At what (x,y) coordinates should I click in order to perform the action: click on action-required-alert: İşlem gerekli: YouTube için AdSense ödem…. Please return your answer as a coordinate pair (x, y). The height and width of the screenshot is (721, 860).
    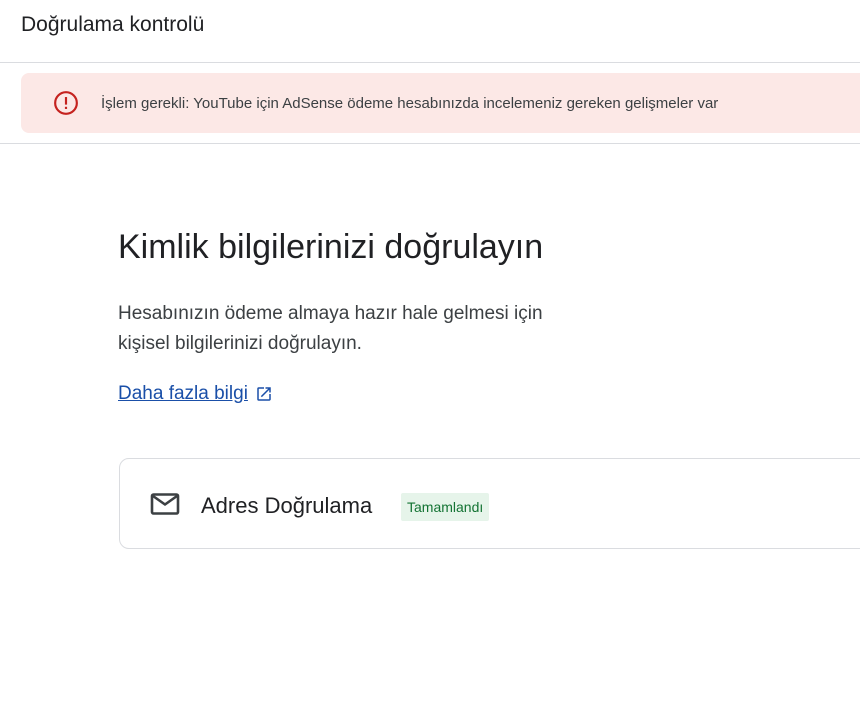
    Looking at the image, I should click on (440, 103).